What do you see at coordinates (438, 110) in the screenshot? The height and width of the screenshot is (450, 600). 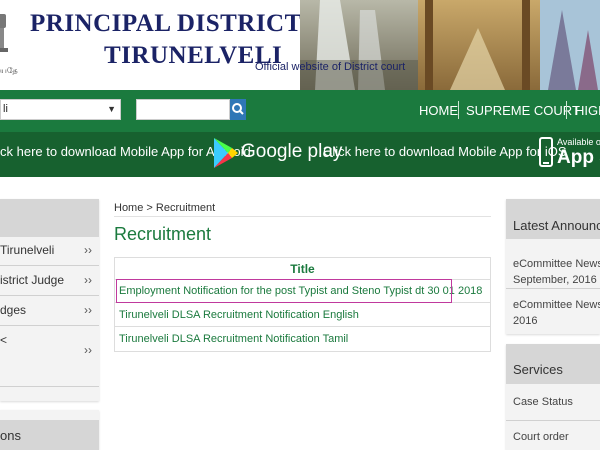 I see `nav-link-home: HOME` at bounding box center [438, 110].